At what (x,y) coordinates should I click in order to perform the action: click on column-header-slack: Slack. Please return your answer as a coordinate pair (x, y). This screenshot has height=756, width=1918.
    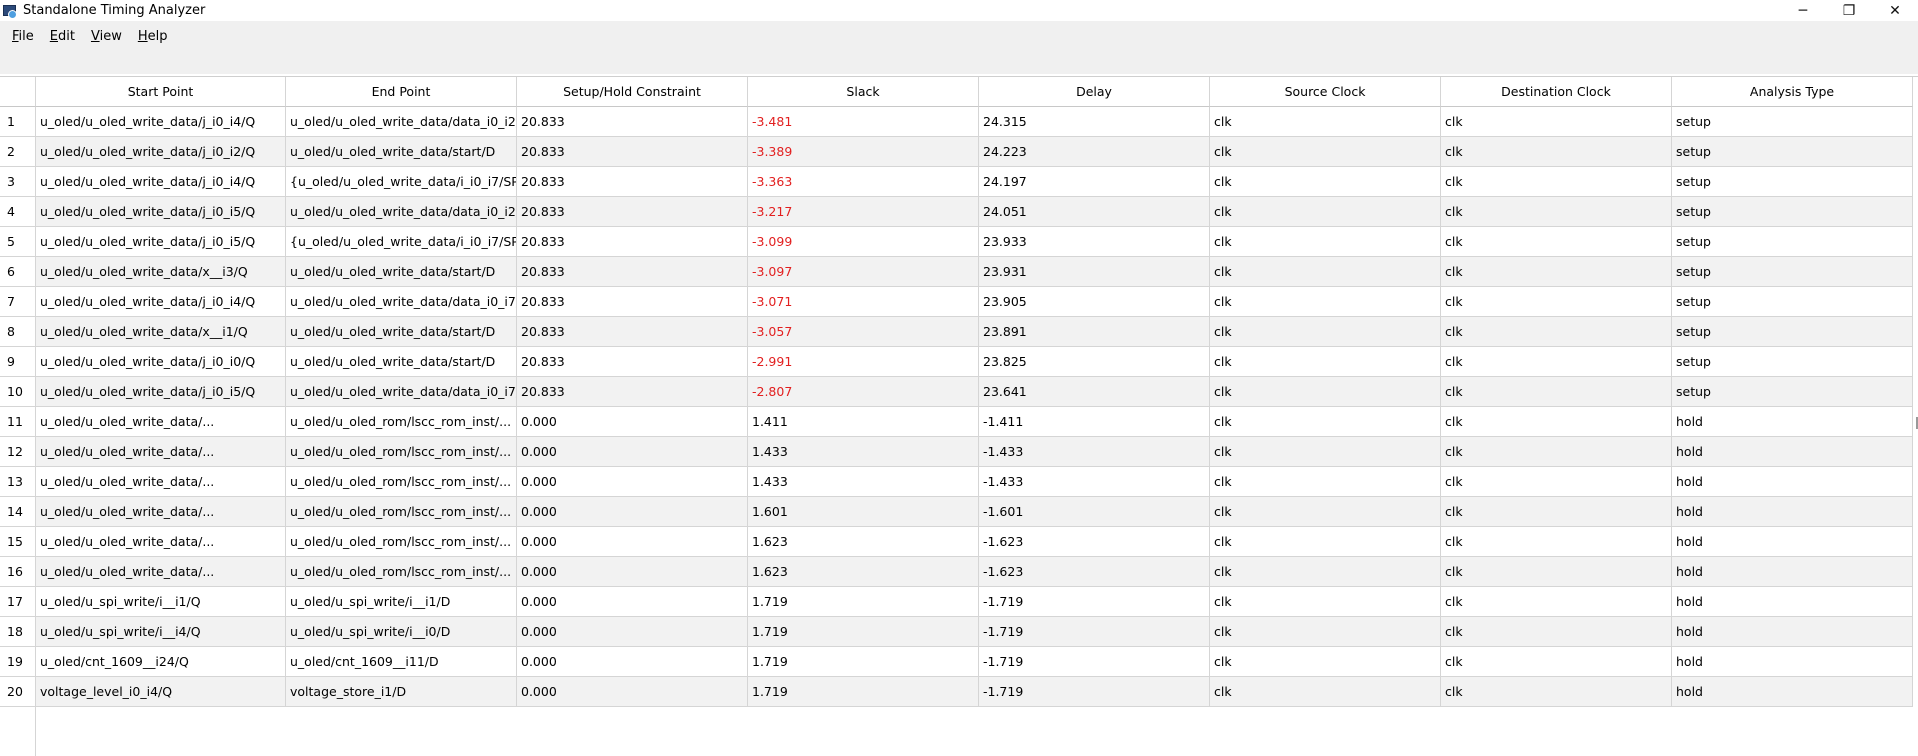
    Looking at the image, I should click on (863, 92).